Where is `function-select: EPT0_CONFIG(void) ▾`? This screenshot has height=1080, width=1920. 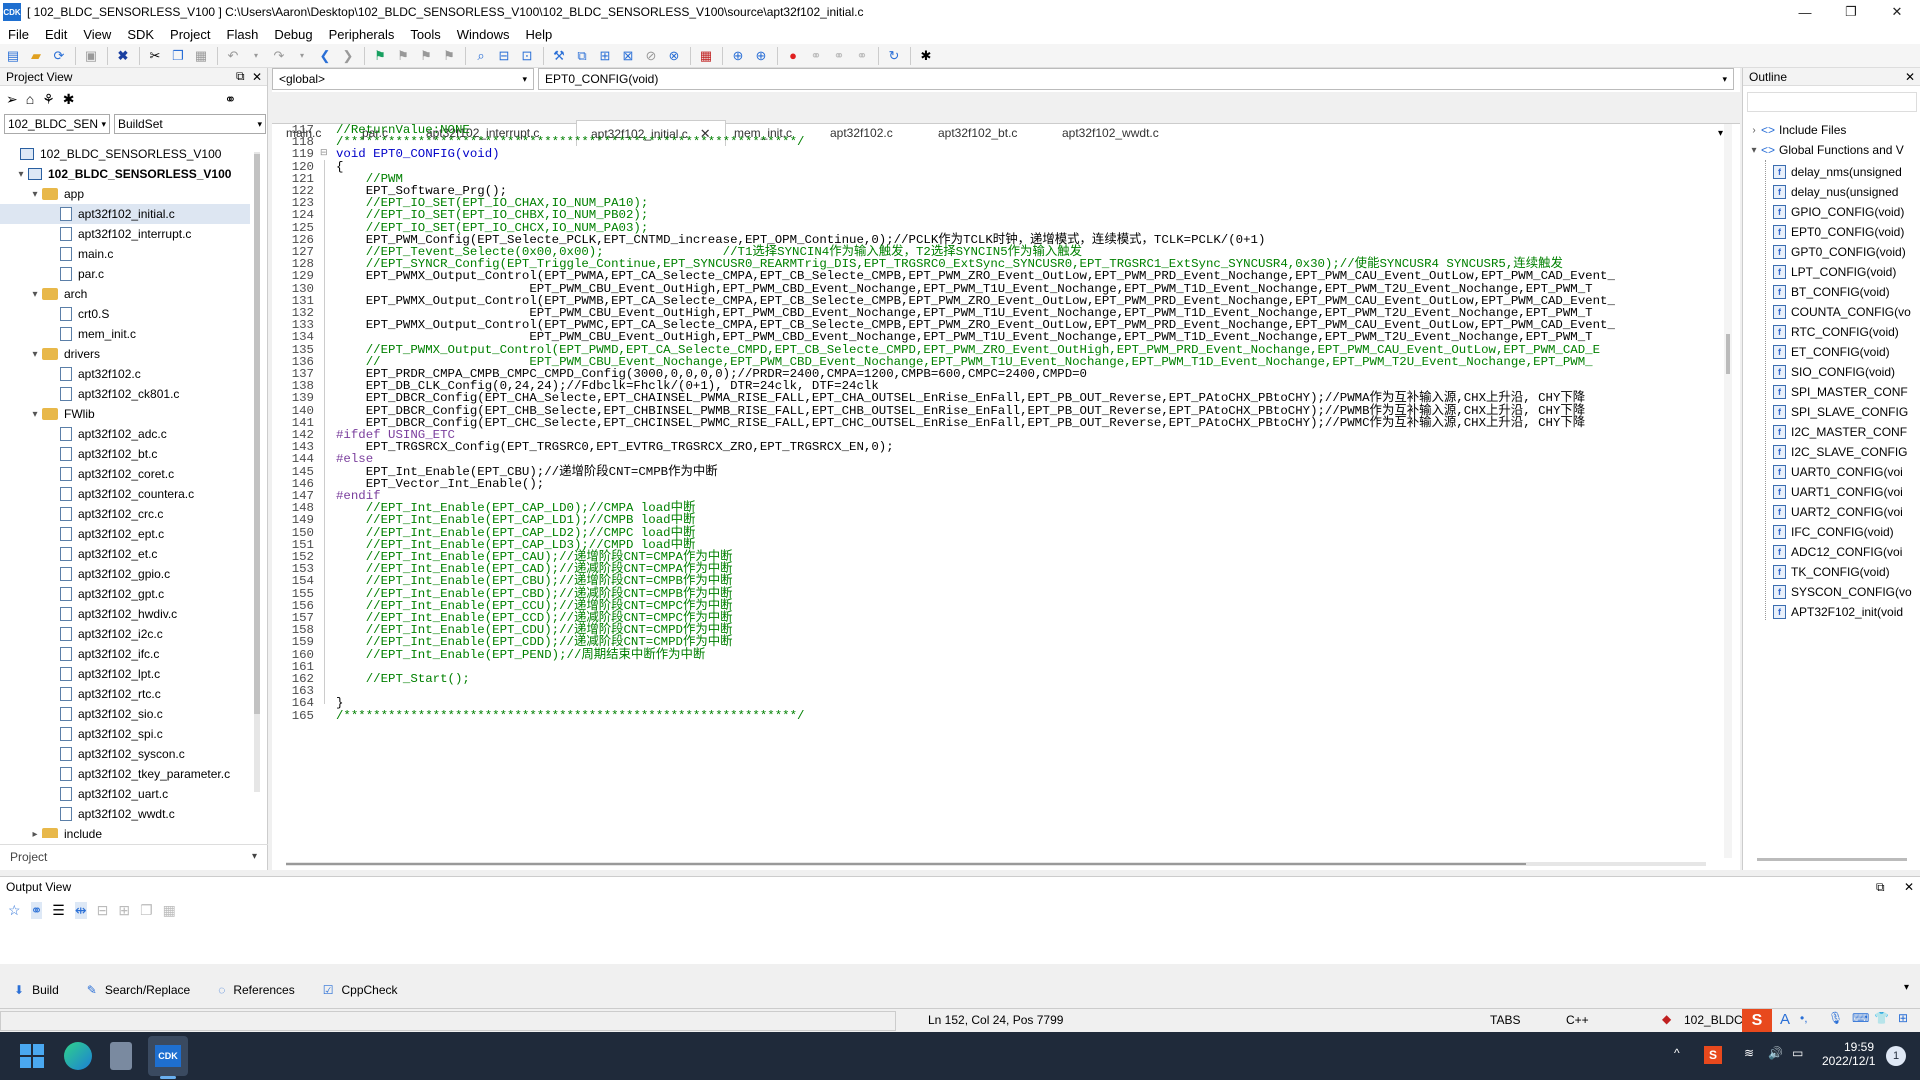 function-select: EPT0_CONFIG(void) ▾ is located at coordinates (1136, 79).